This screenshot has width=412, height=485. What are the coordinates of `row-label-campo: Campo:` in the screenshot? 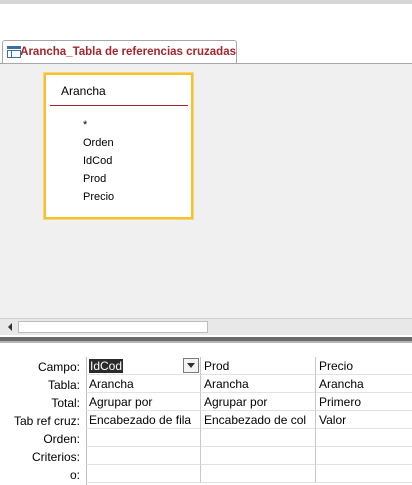 It's located at (58, 367).